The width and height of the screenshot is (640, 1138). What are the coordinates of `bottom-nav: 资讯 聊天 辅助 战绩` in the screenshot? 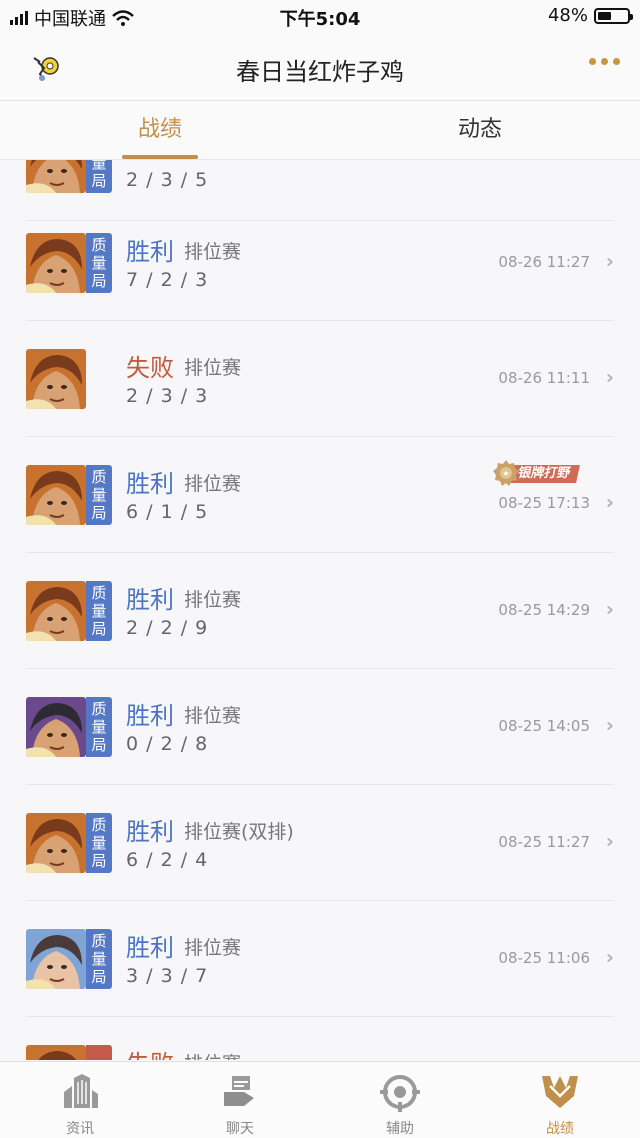 It's located at (320, 1099).